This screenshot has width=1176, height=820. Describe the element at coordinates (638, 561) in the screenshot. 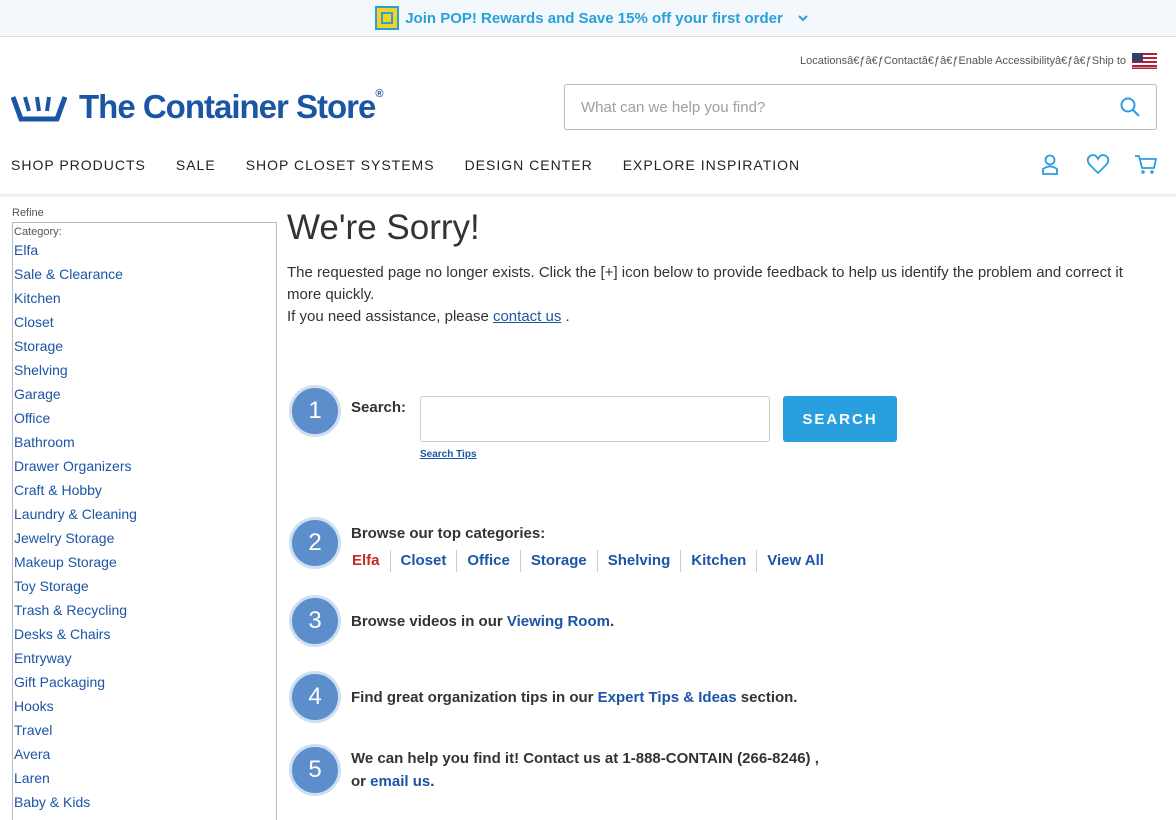

I see `top-category-shelving: Shelving` at that location.